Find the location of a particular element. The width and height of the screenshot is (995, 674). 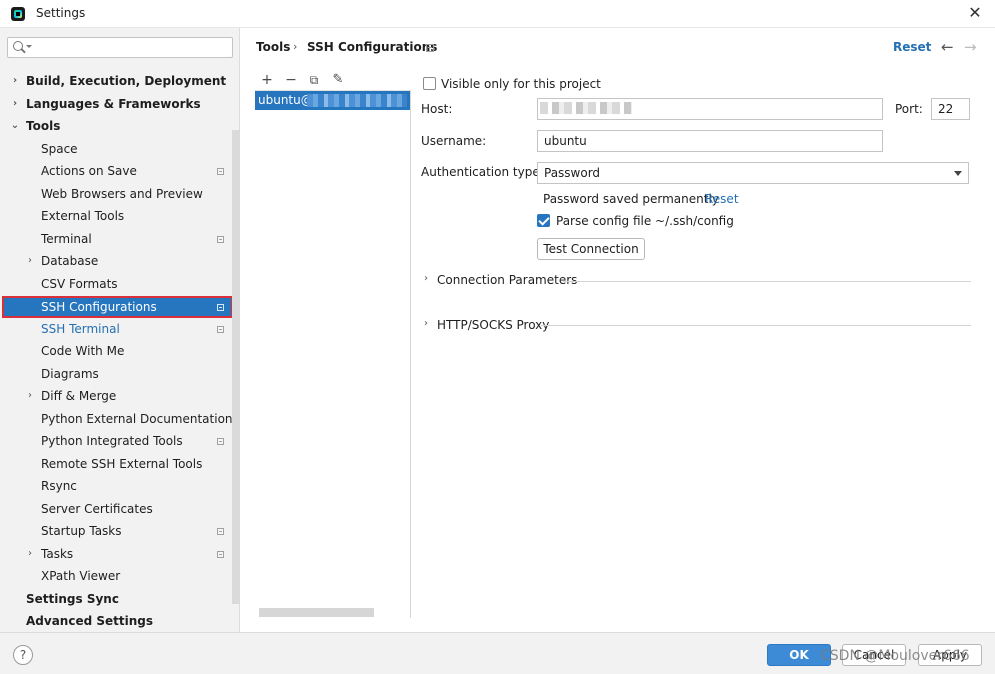

search-input is located at coordinates (129, 47).